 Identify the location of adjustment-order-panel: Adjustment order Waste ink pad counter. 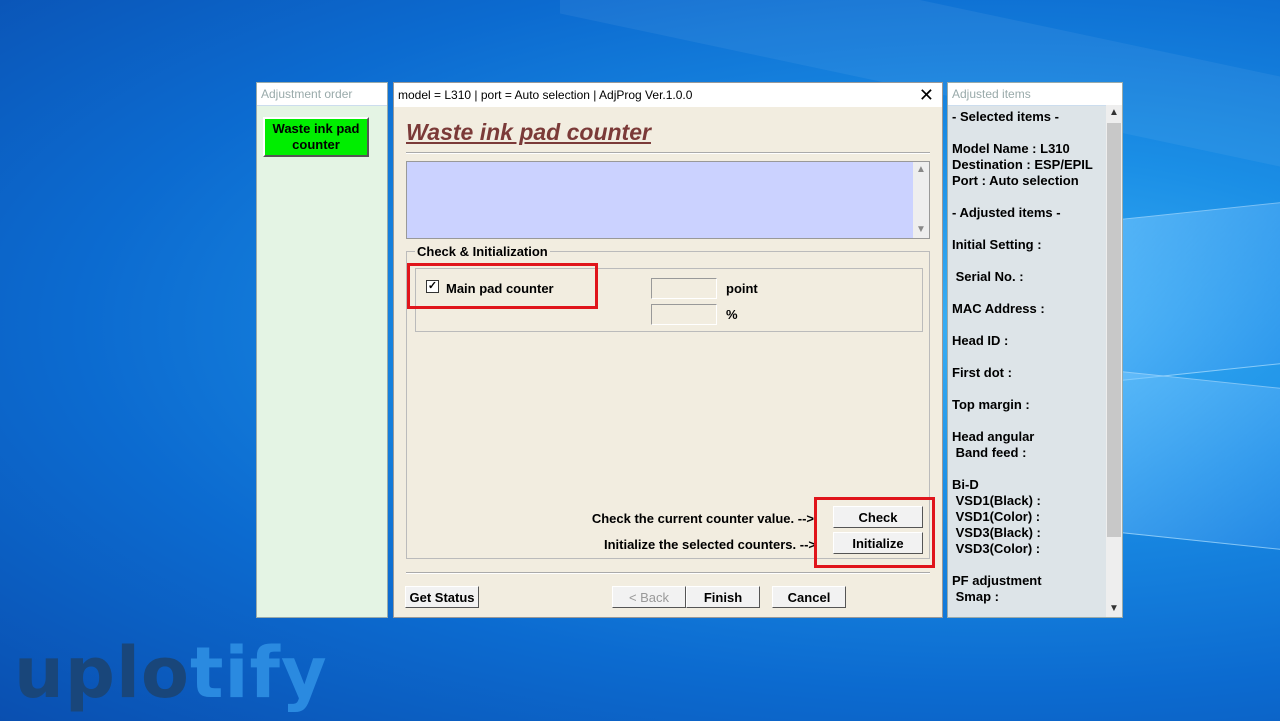
(322, 350).